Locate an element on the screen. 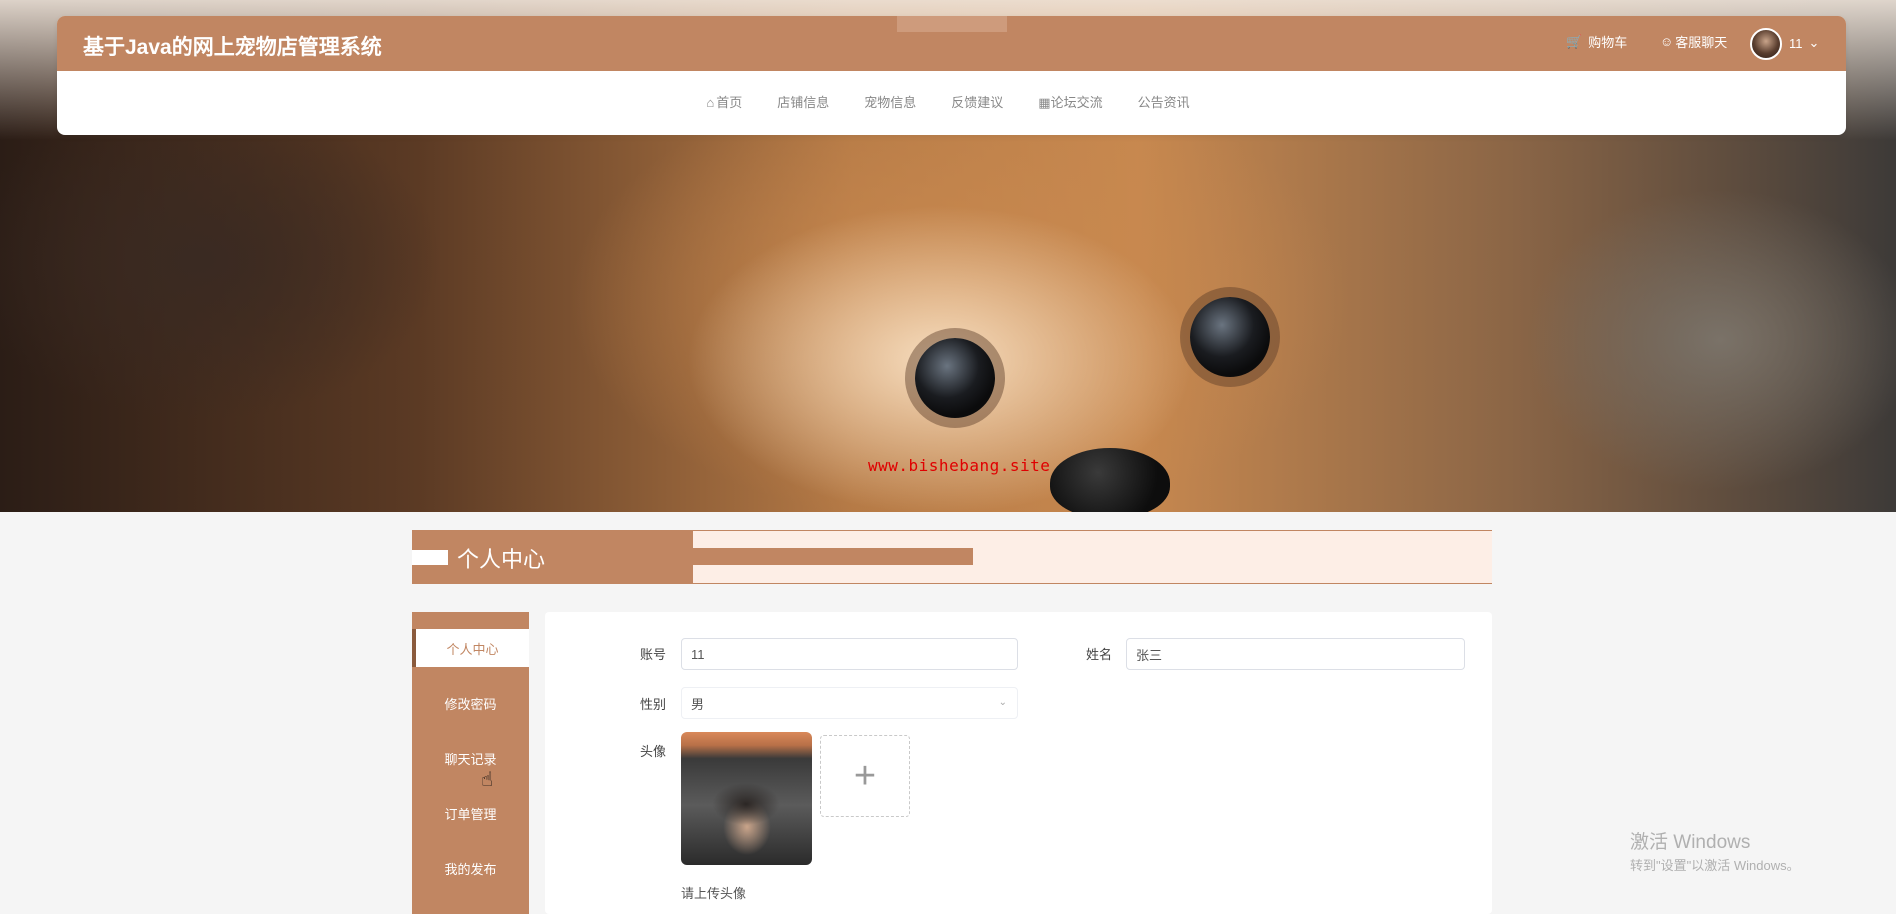 Image resolution: width=1896 pixels, height=914 pixels. section-title-block is located at coordinates (552, 557).